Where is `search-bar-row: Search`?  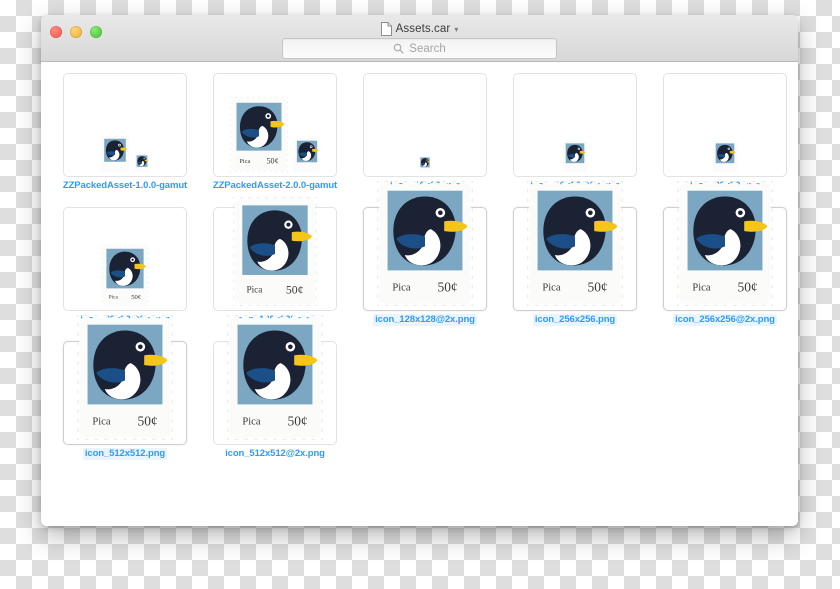 search-bar-row: Search is located at coordinates (419, 48).